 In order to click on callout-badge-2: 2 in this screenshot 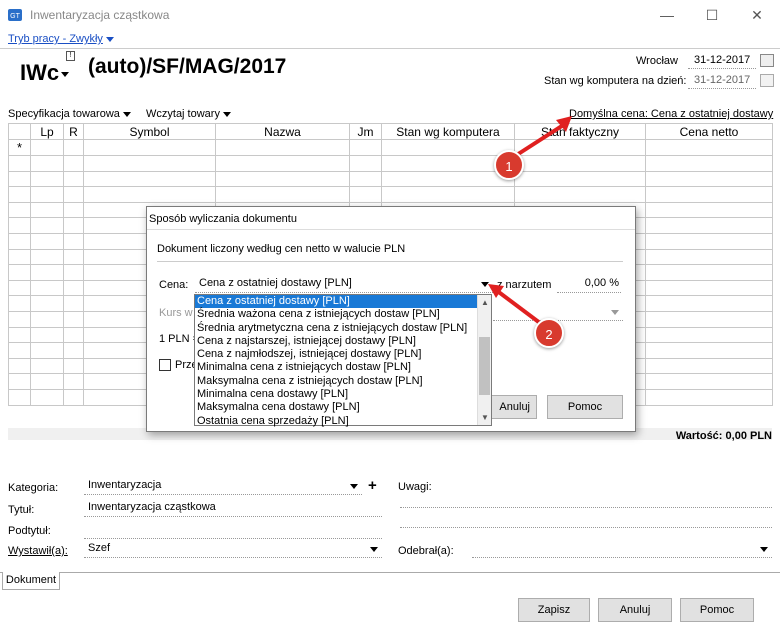, I will do `click(549, 333)`.